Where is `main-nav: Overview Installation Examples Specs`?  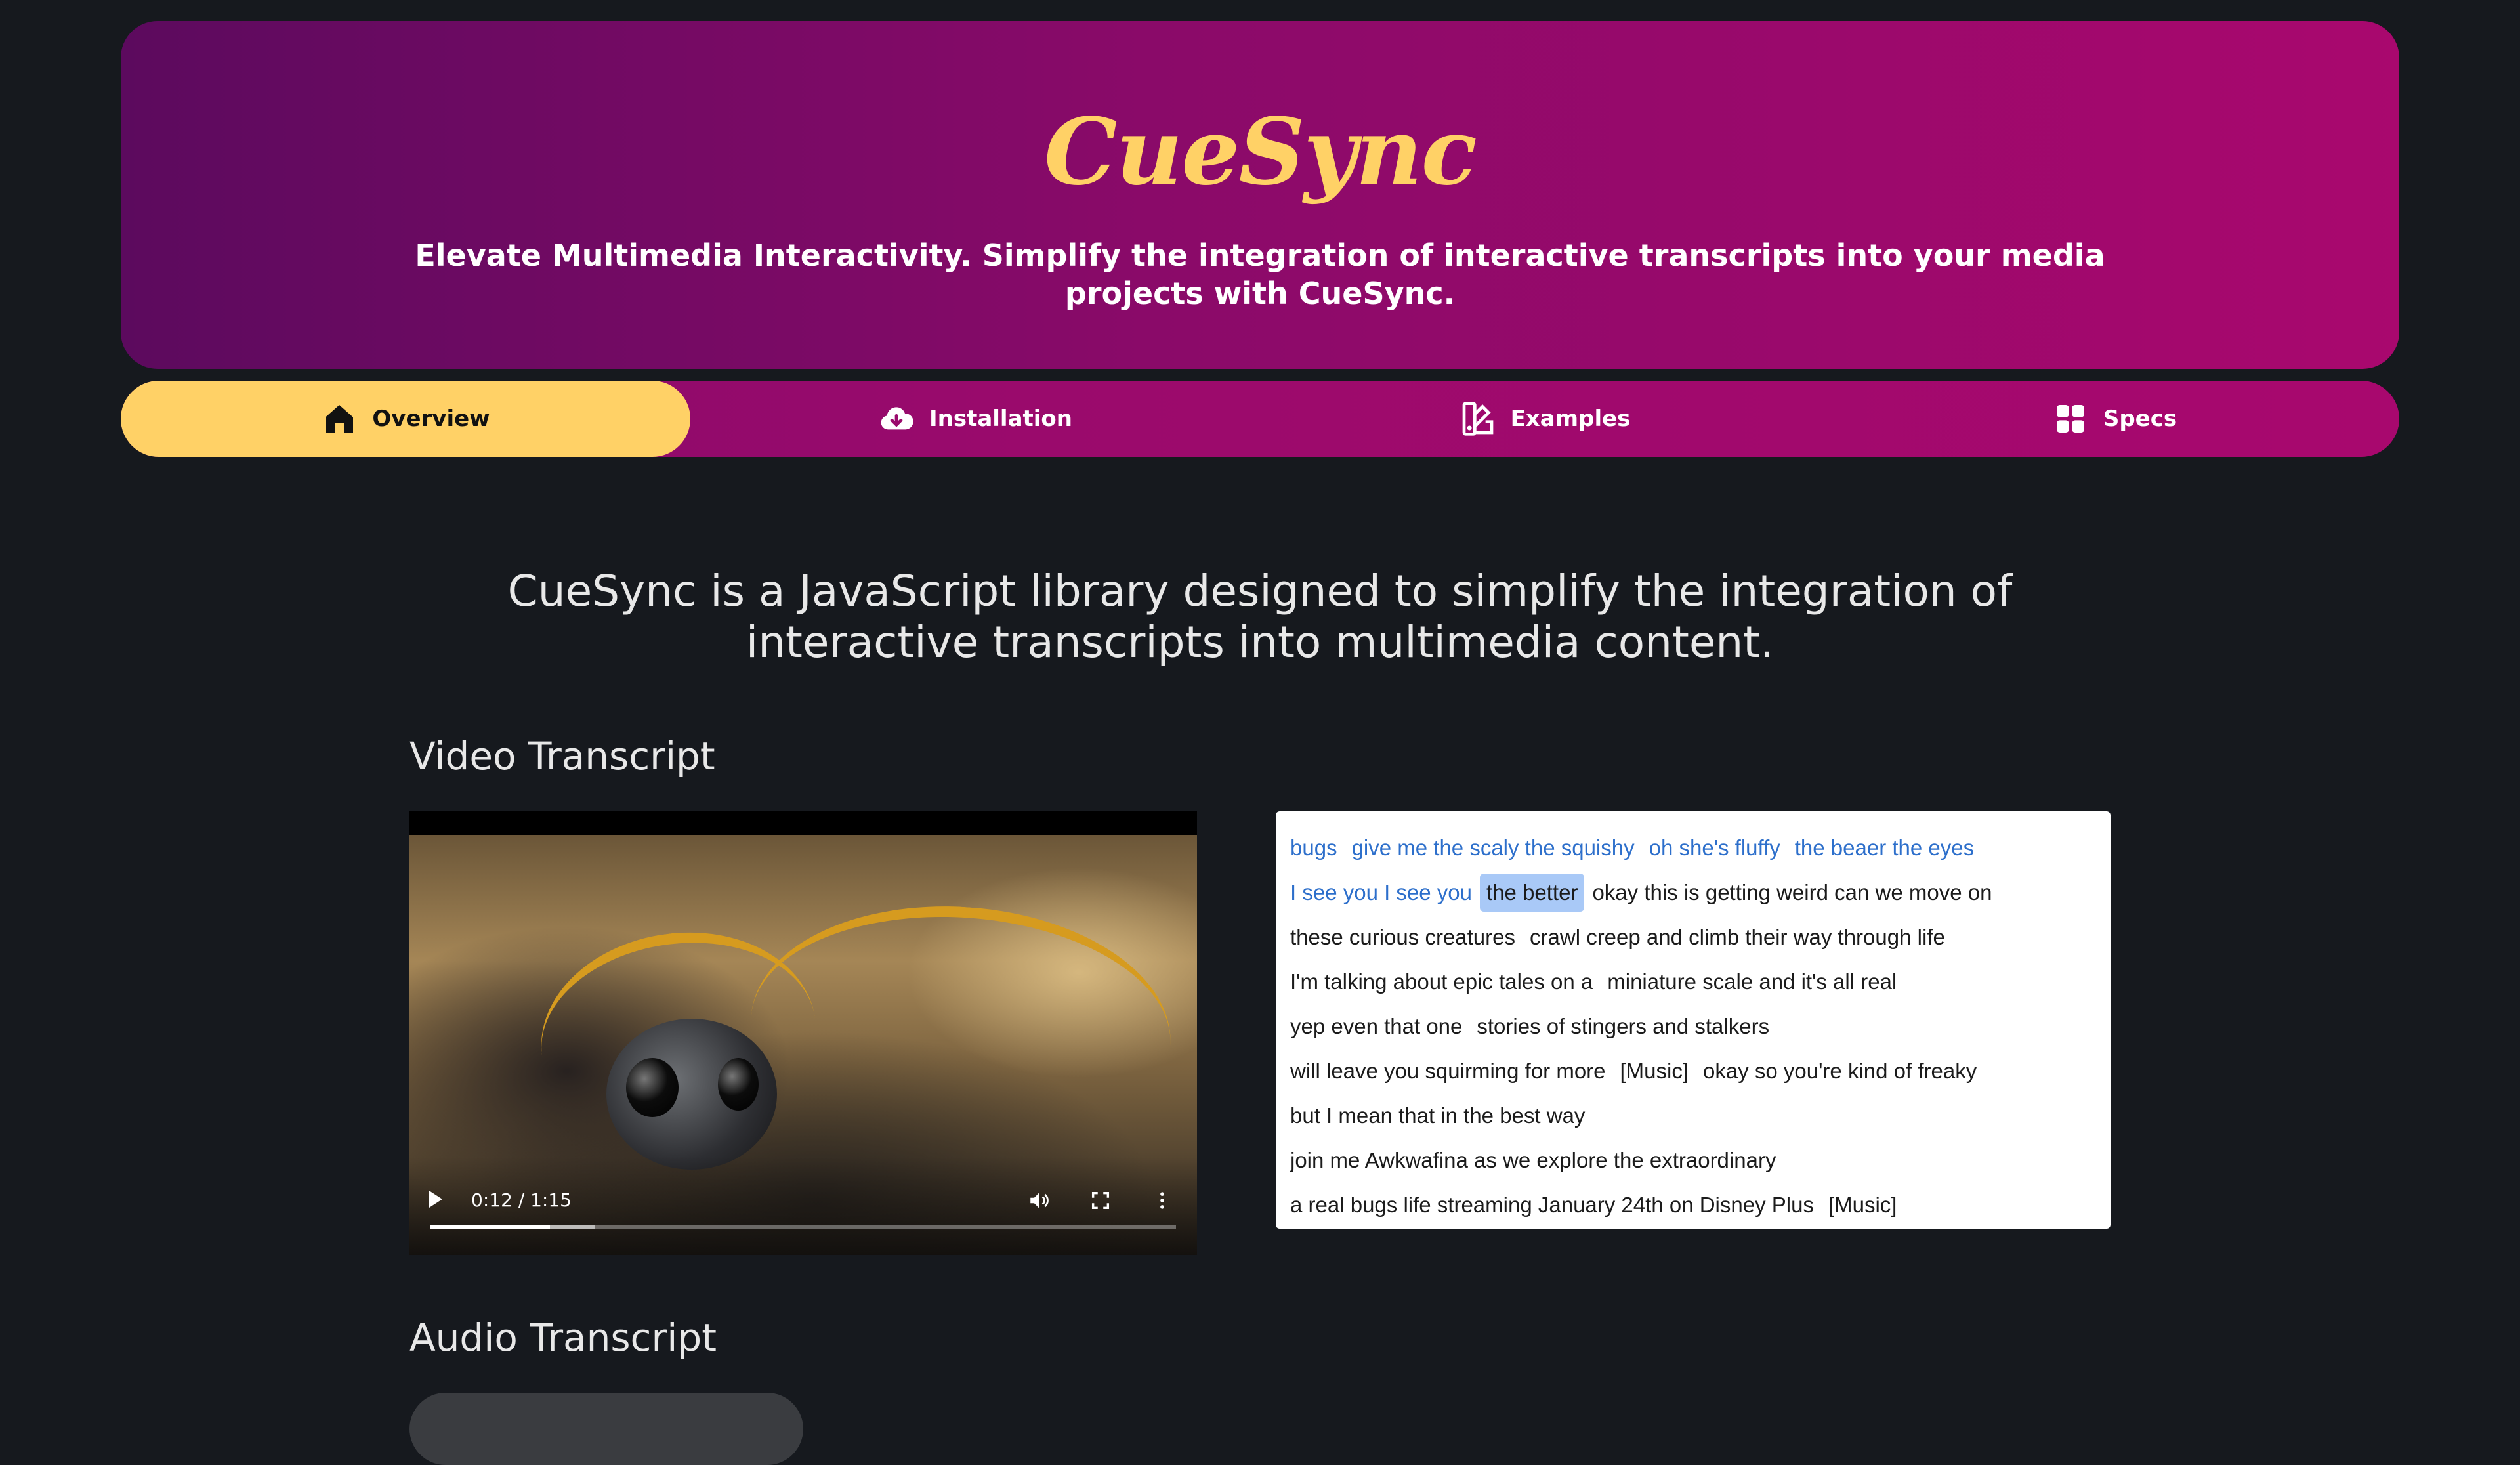
main-nav: Overview Installation Examples Specs is located at coordinates (1260, 419).